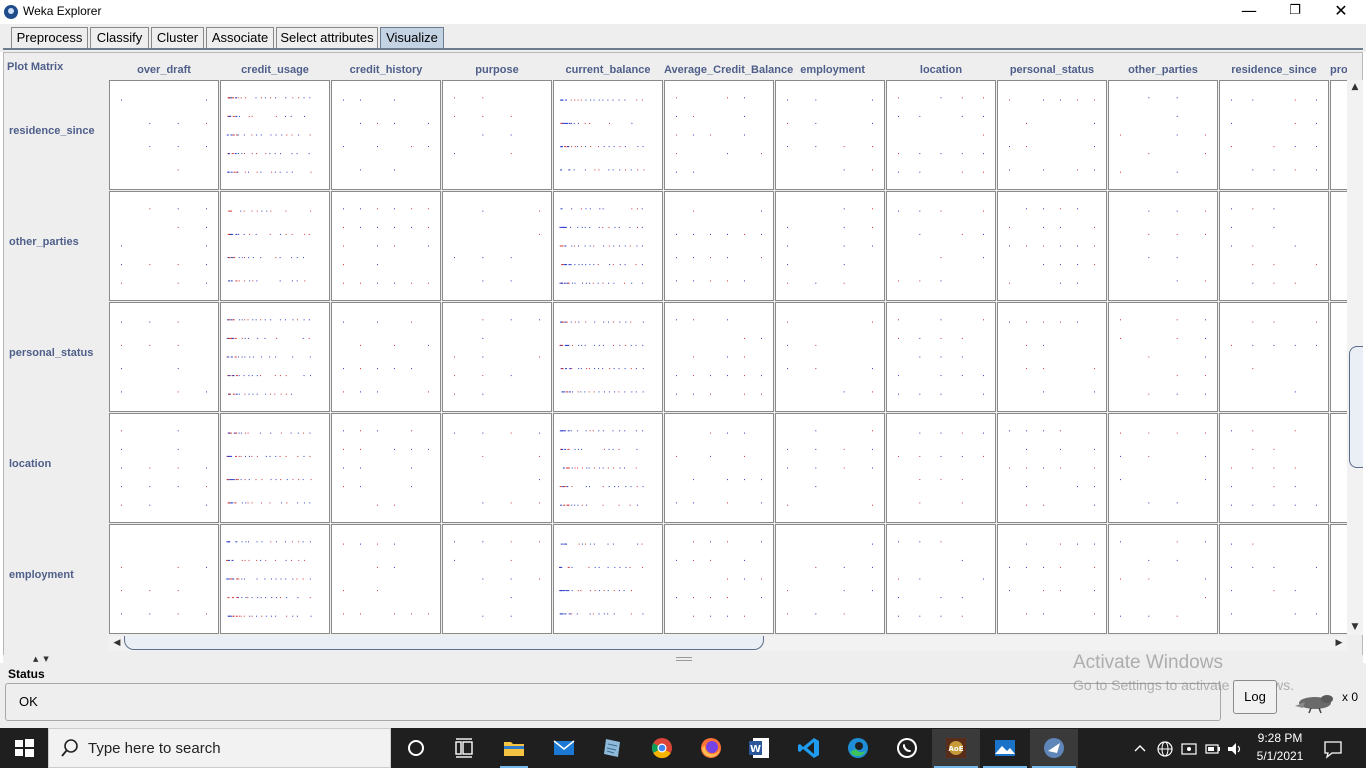 This screenshot has width=1366, height=768. Describe the element at coordinates (416, 748) in the screenshot. I see `cortana-icon` at that location.